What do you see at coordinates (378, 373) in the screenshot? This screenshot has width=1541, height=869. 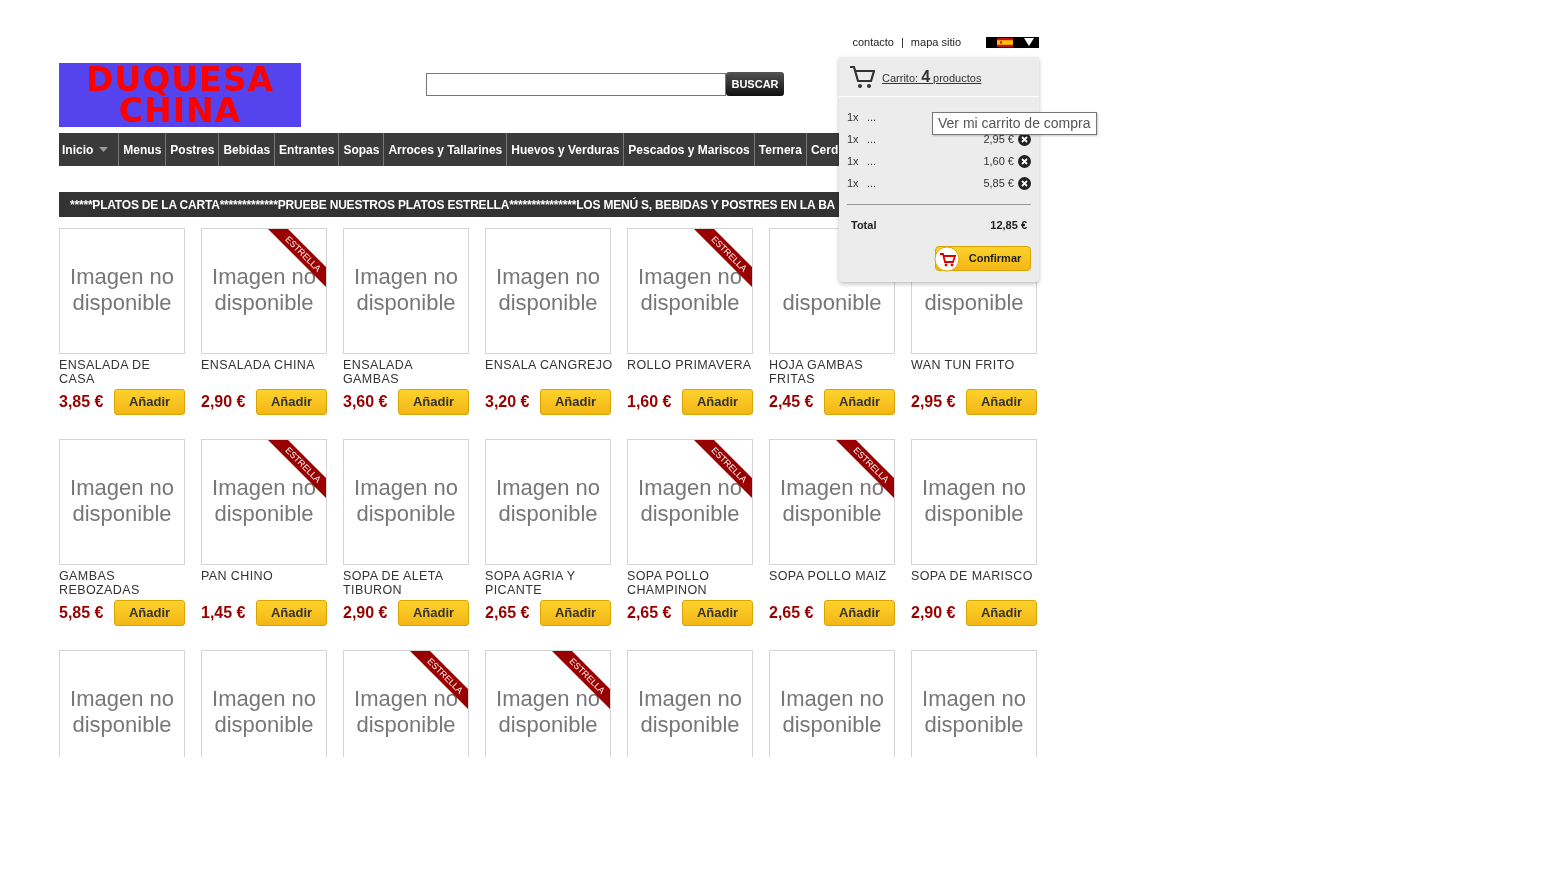 I see `product-name: ENSALADA GAMBAS` at bounding box center [378, 373].